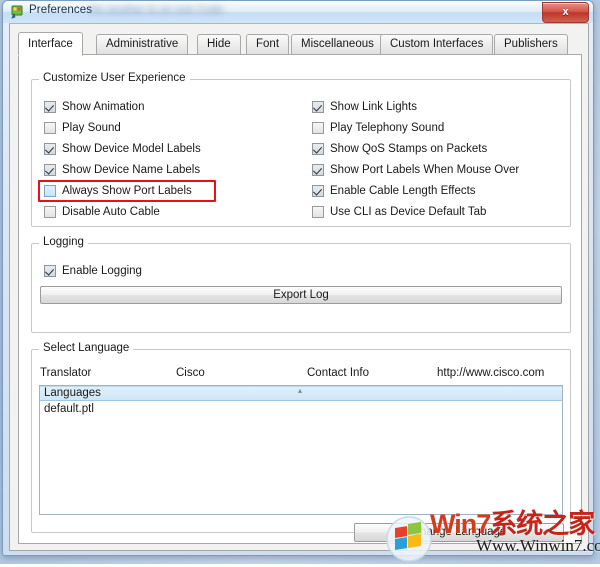 This screenshot has height=567, width=600. I want to click on tab-font: Font, so click(267, 44).